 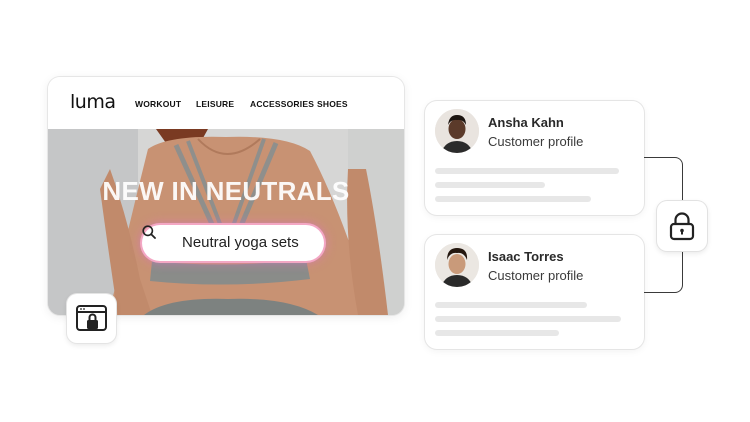 I want to click on browser-lock-badge, so click(x=91, y=318).